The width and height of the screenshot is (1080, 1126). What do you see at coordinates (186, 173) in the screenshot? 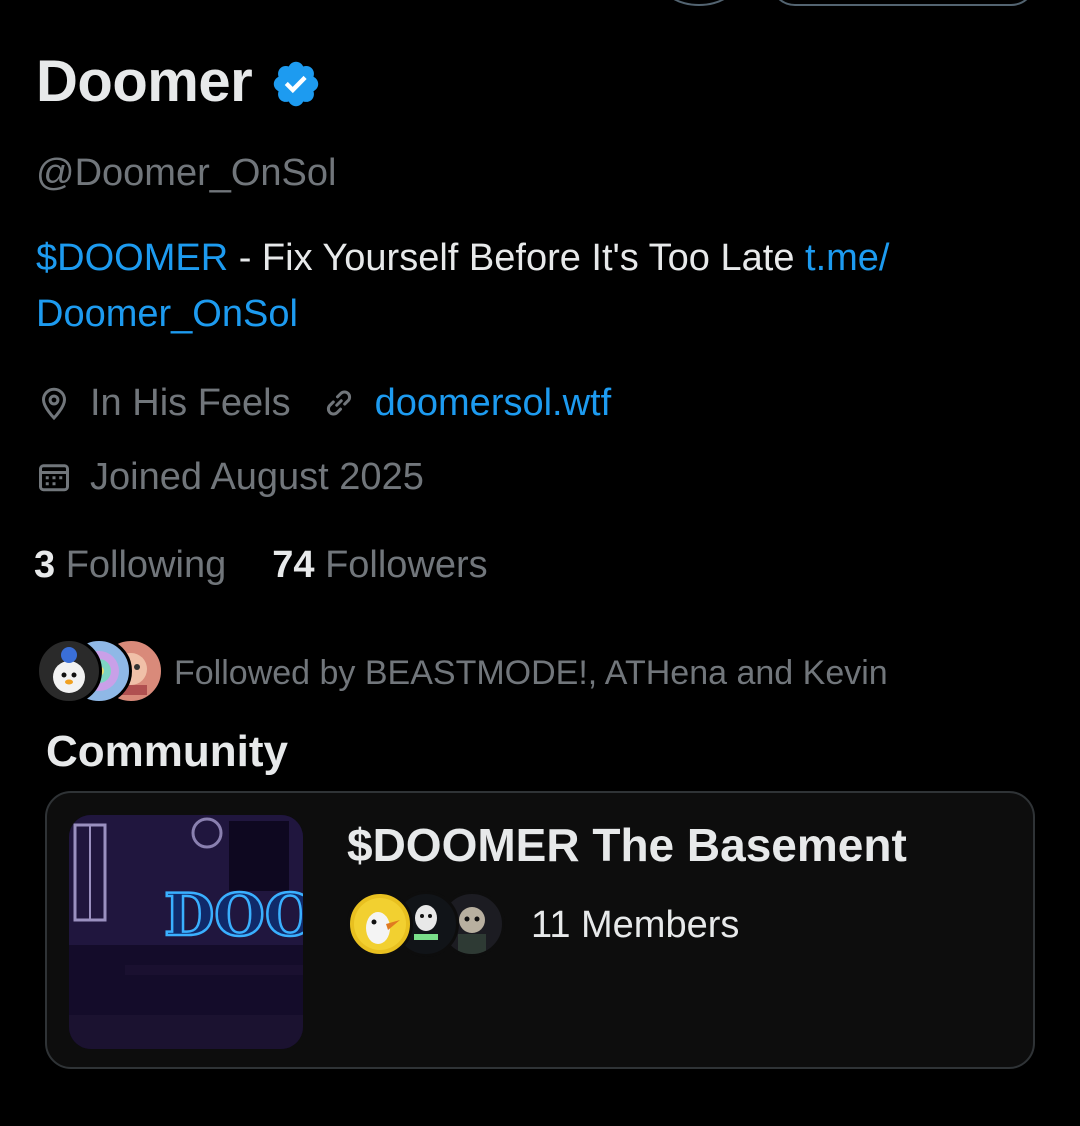
I see `profile-handle: @Doomer_OnSol` at bounding box center [186, 173].